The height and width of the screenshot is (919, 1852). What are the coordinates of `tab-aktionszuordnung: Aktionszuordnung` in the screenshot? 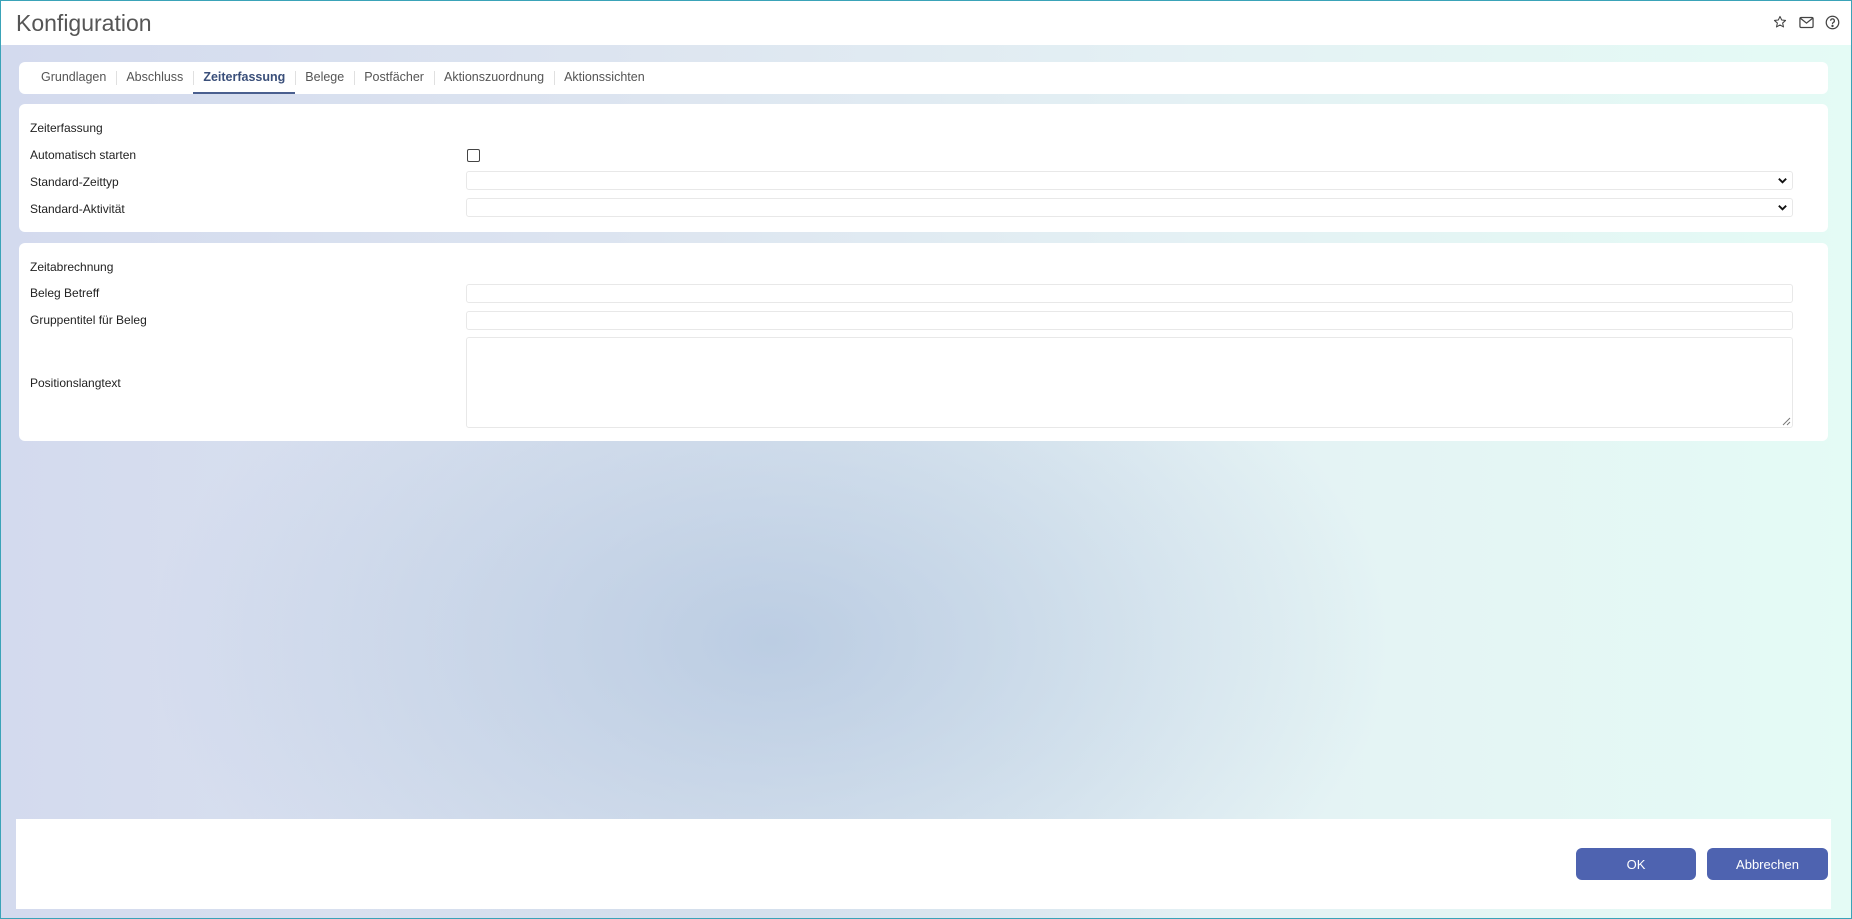 It's located at (493, 78).